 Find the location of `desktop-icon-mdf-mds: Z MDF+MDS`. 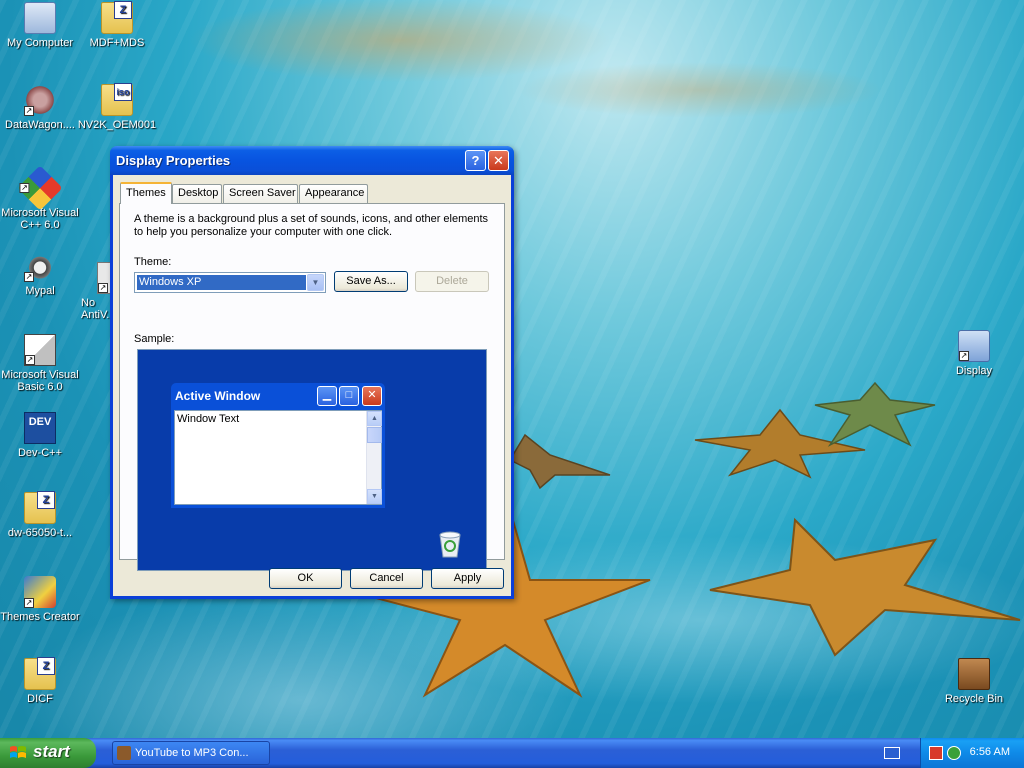

desktop-icon-mdf-mds: Z MDF+MDS is located at coordinates (117, 25).